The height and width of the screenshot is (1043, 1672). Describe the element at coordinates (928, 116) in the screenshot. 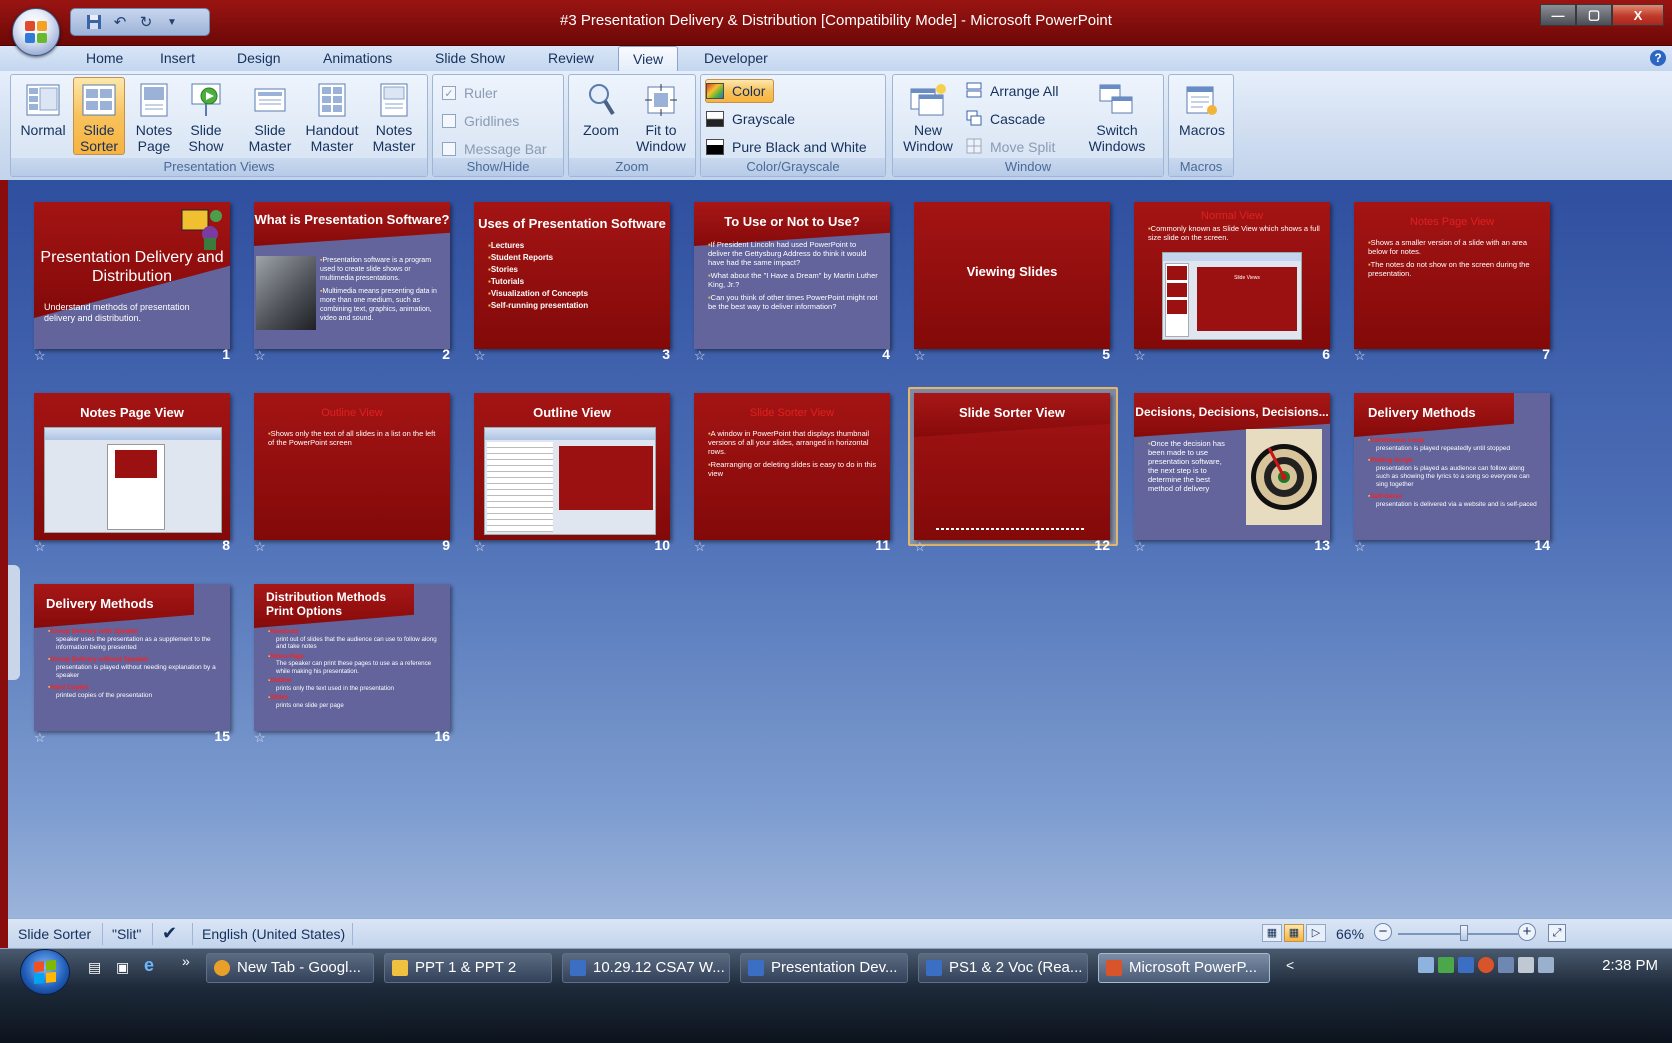

I see `new-window-button: New Window` at that location.